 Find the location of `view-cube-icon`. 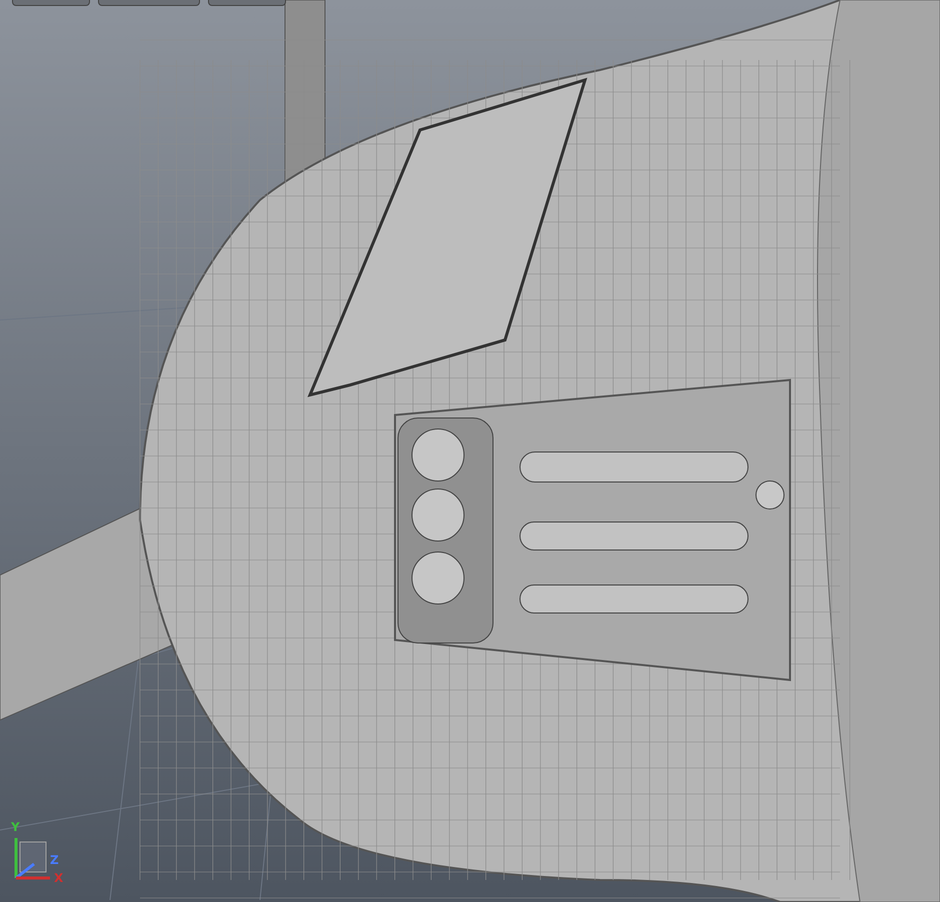

view-cube-icon is located at coordinates (33, 857).